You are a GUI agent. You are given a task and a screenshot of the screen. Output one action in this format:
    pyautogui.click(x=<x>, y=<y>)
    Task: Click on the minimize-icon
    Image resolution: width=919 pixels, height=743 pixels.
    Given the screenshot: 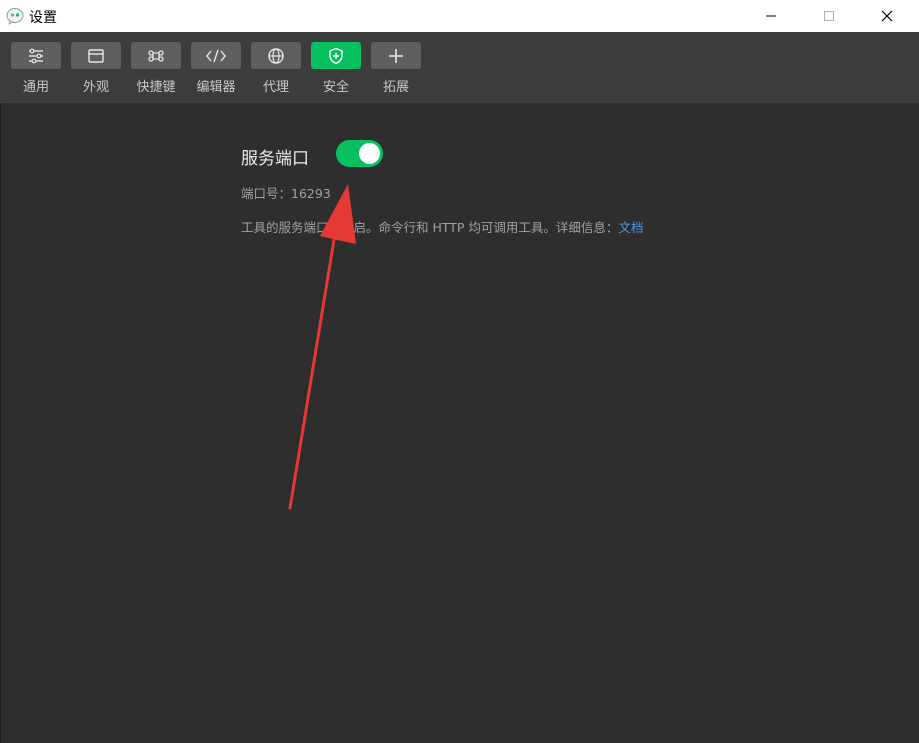 What is the action you would take?
    pyautogui.click(x=771, y=16)
    